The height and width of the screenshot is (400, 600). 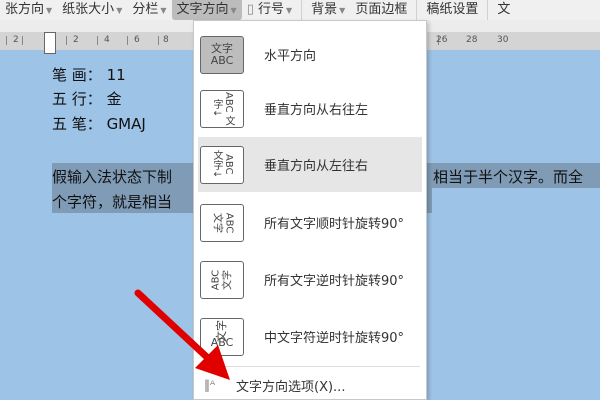 I want to click on menu-item-vertical-rtl: ABC 文字↓ 垂直方向从右往左, so click(x=310, y=108).